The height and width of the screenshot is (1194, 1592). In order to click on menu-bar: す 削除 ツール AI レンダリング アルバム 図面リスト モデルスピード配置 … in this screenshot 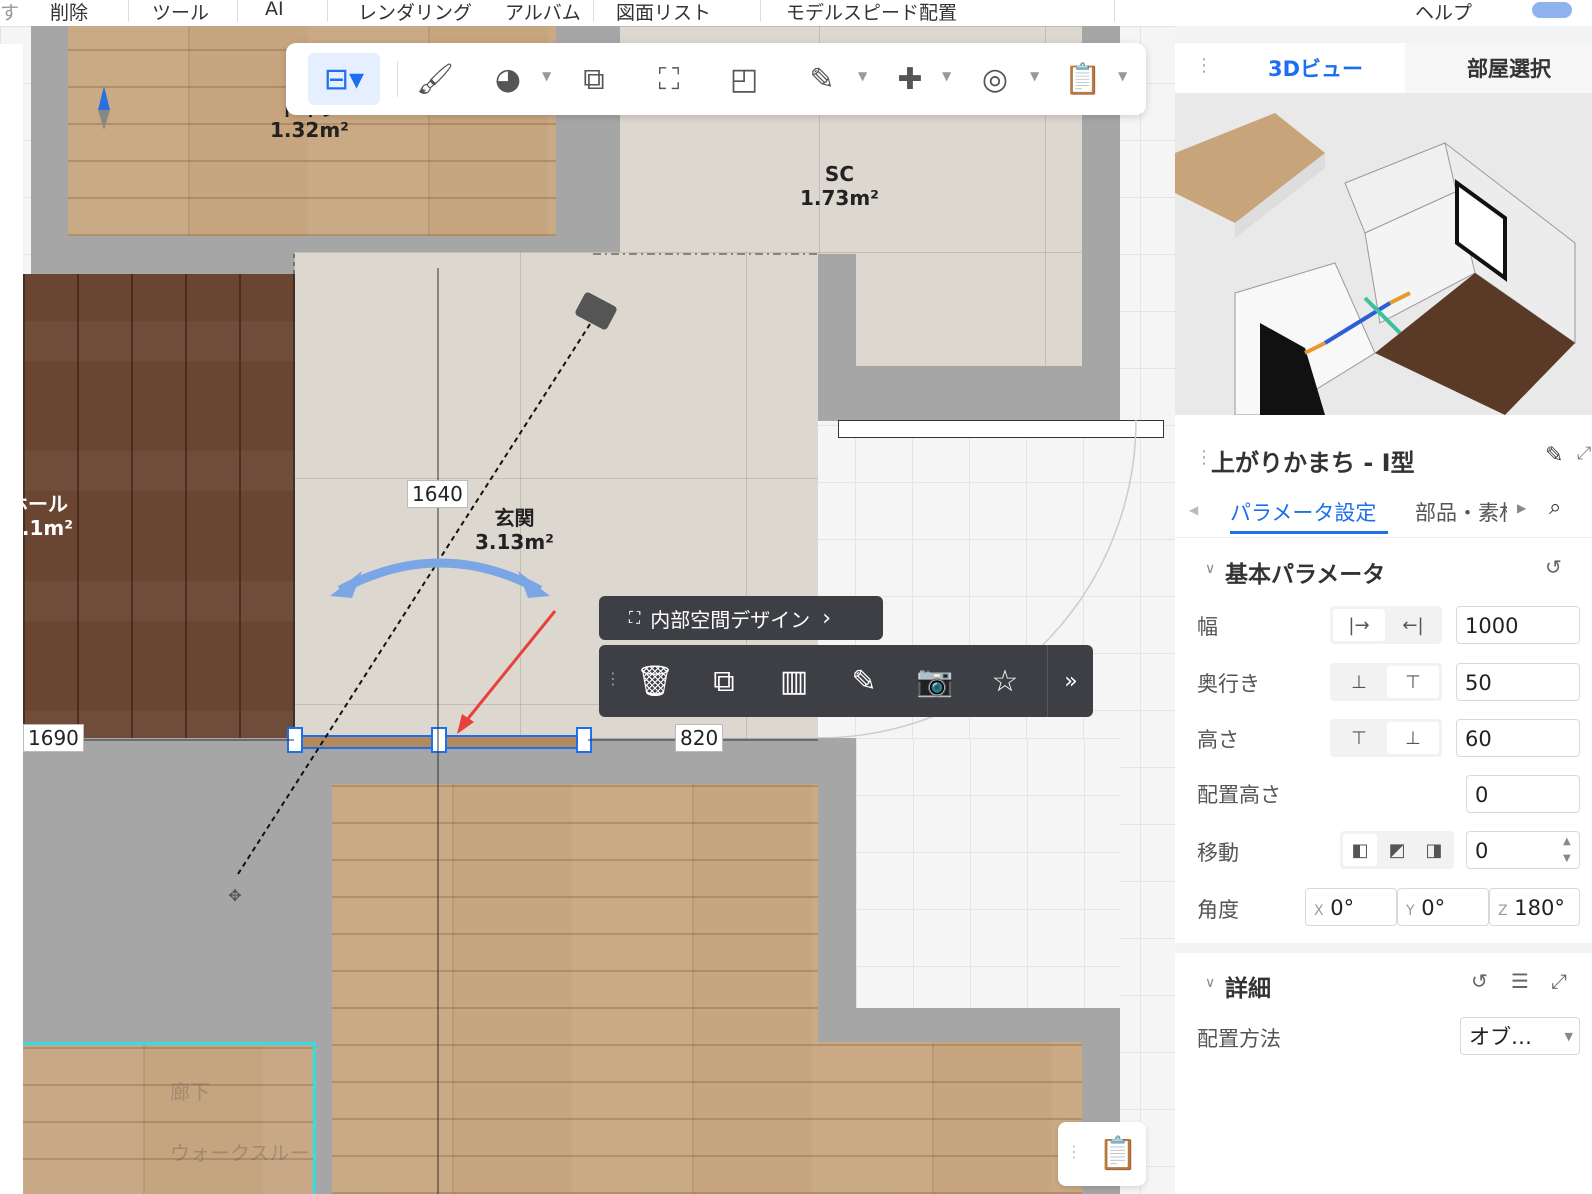, I will do `click(796, 13)`.